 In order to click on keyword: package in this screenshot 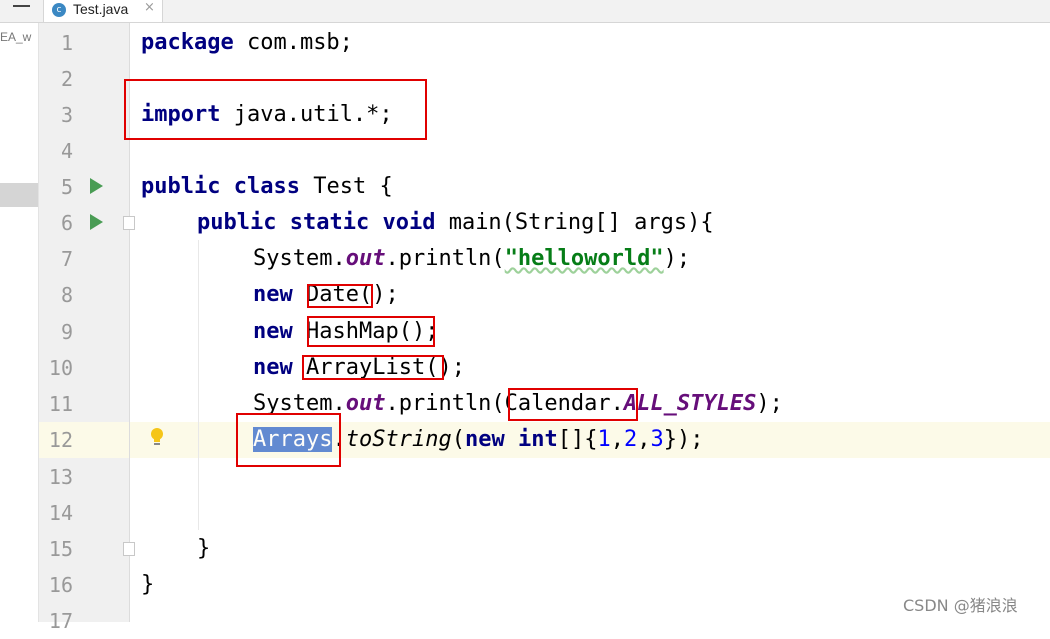, I will do `click(187, 42)`.